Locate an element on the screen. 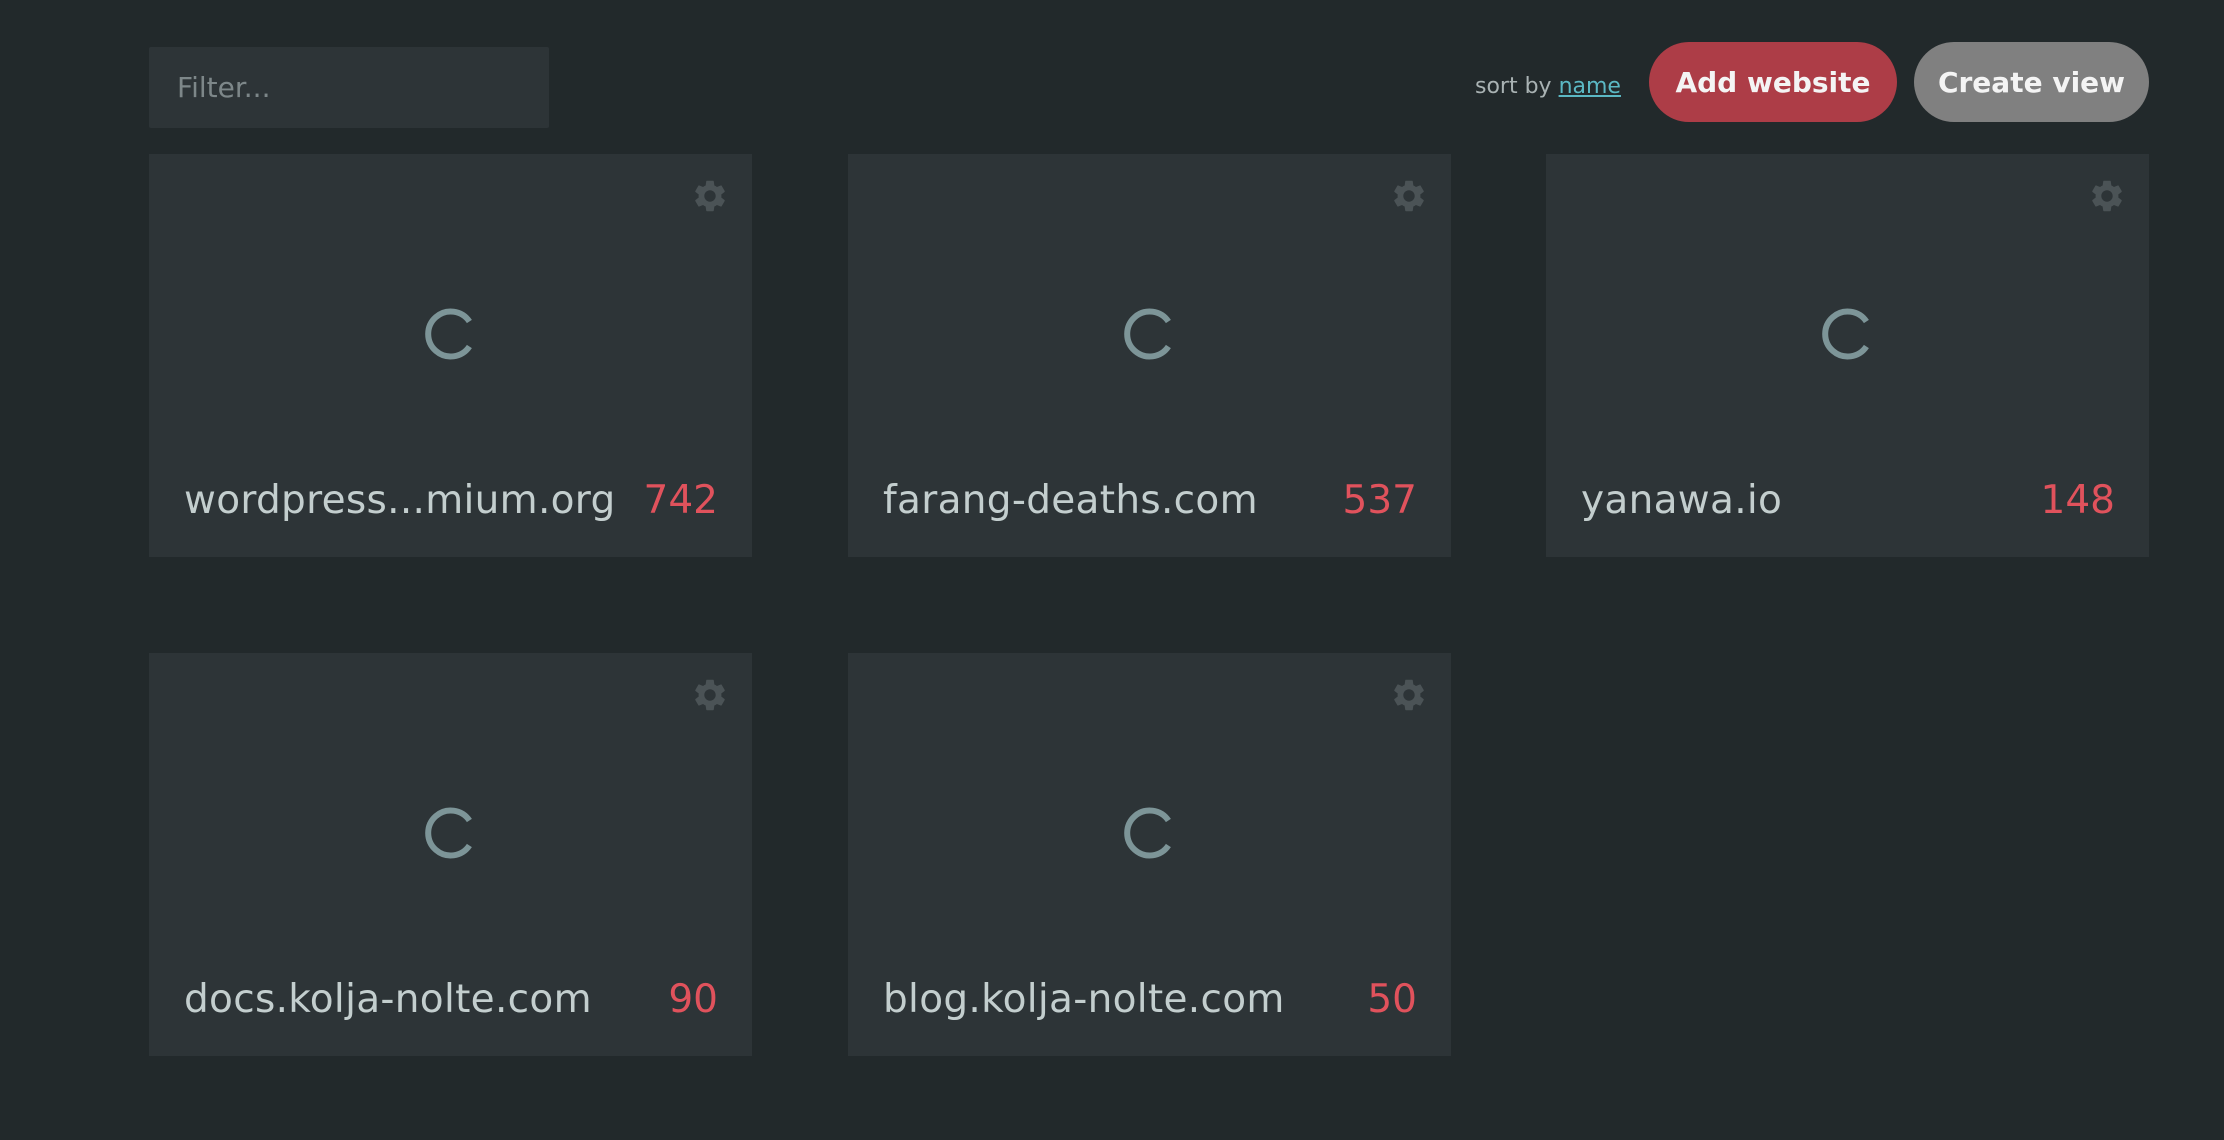 The height and width of the screenshot is (1140, 2224). create-view-button: Create view is located at coordinates (2031, 82).